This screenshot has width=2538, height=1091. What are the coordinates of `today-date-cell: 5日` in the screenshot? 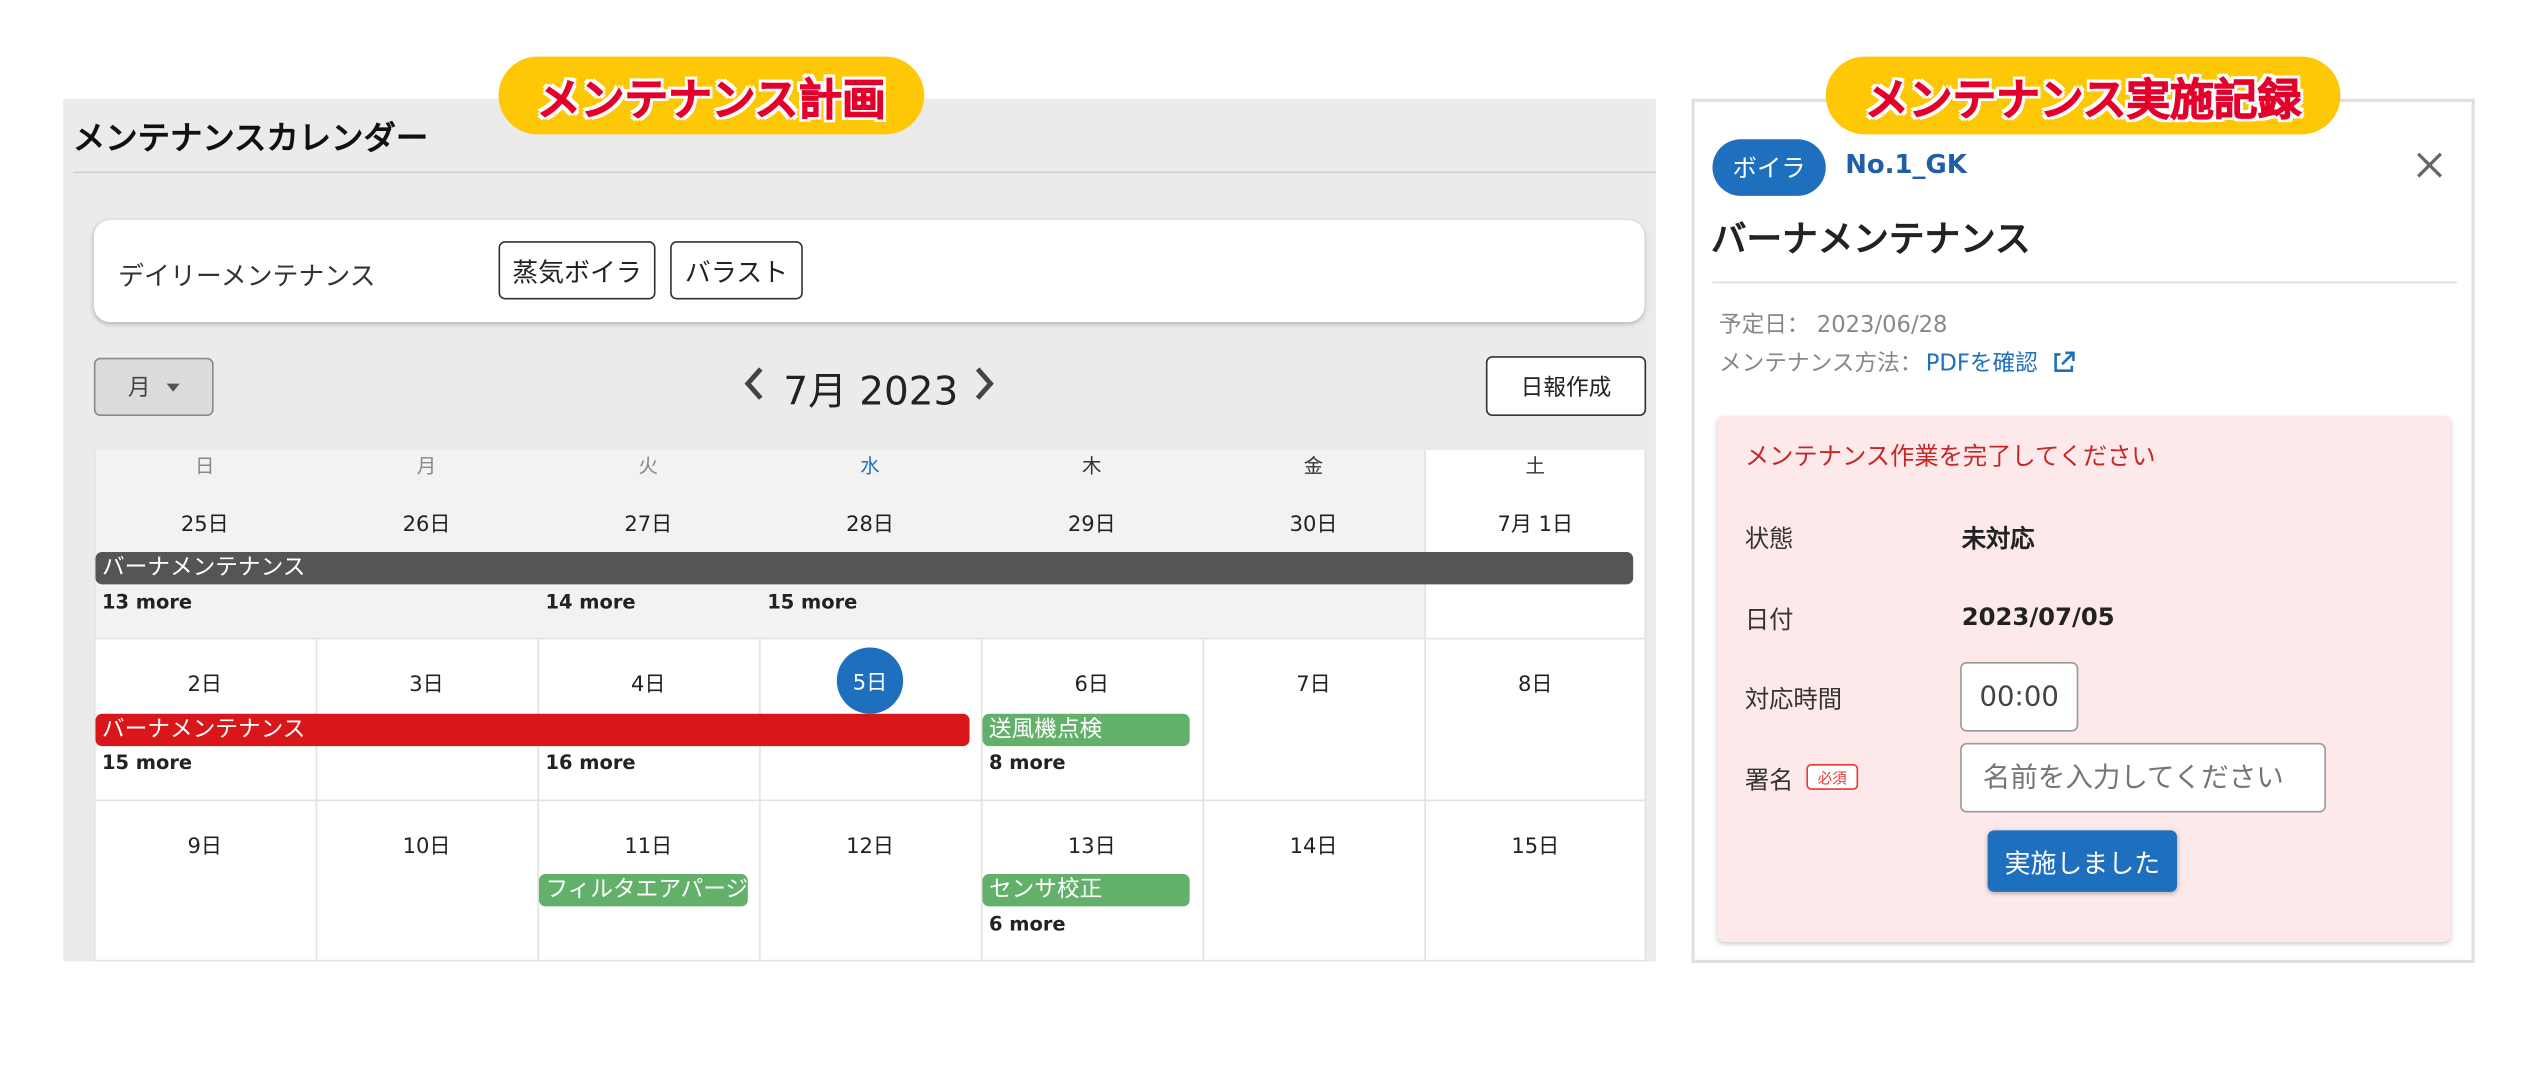 It's located at (870, 680).